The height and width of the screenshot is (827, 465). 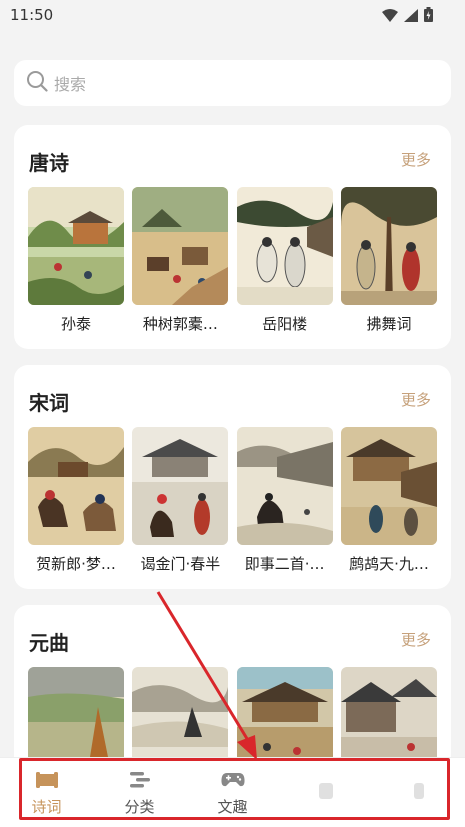 What do you see at coordinates (49, 403) in the screenshot?
I see `section-title: 宋词` at bounding box center [49, 403].